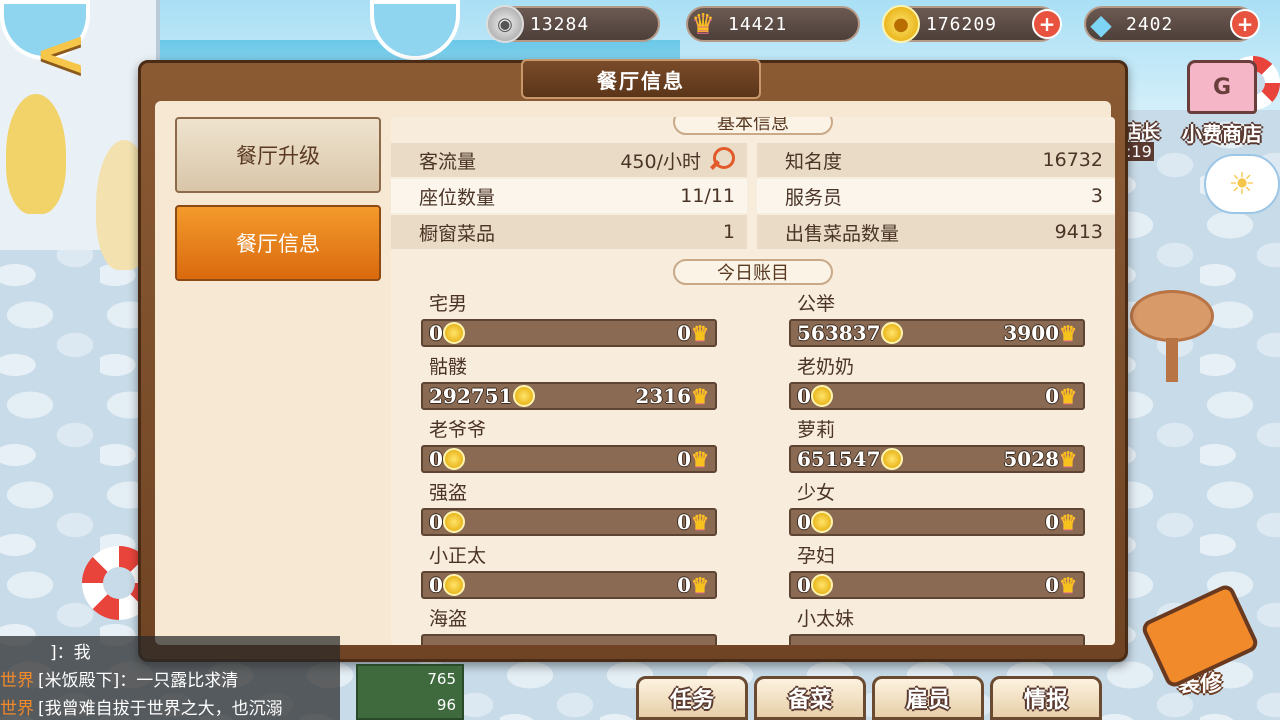 The image size is (1280, 720). Describe the element at coordinates (641, 79) in the screenshot. I see `dialog-title: 餐厅信息` at that location.